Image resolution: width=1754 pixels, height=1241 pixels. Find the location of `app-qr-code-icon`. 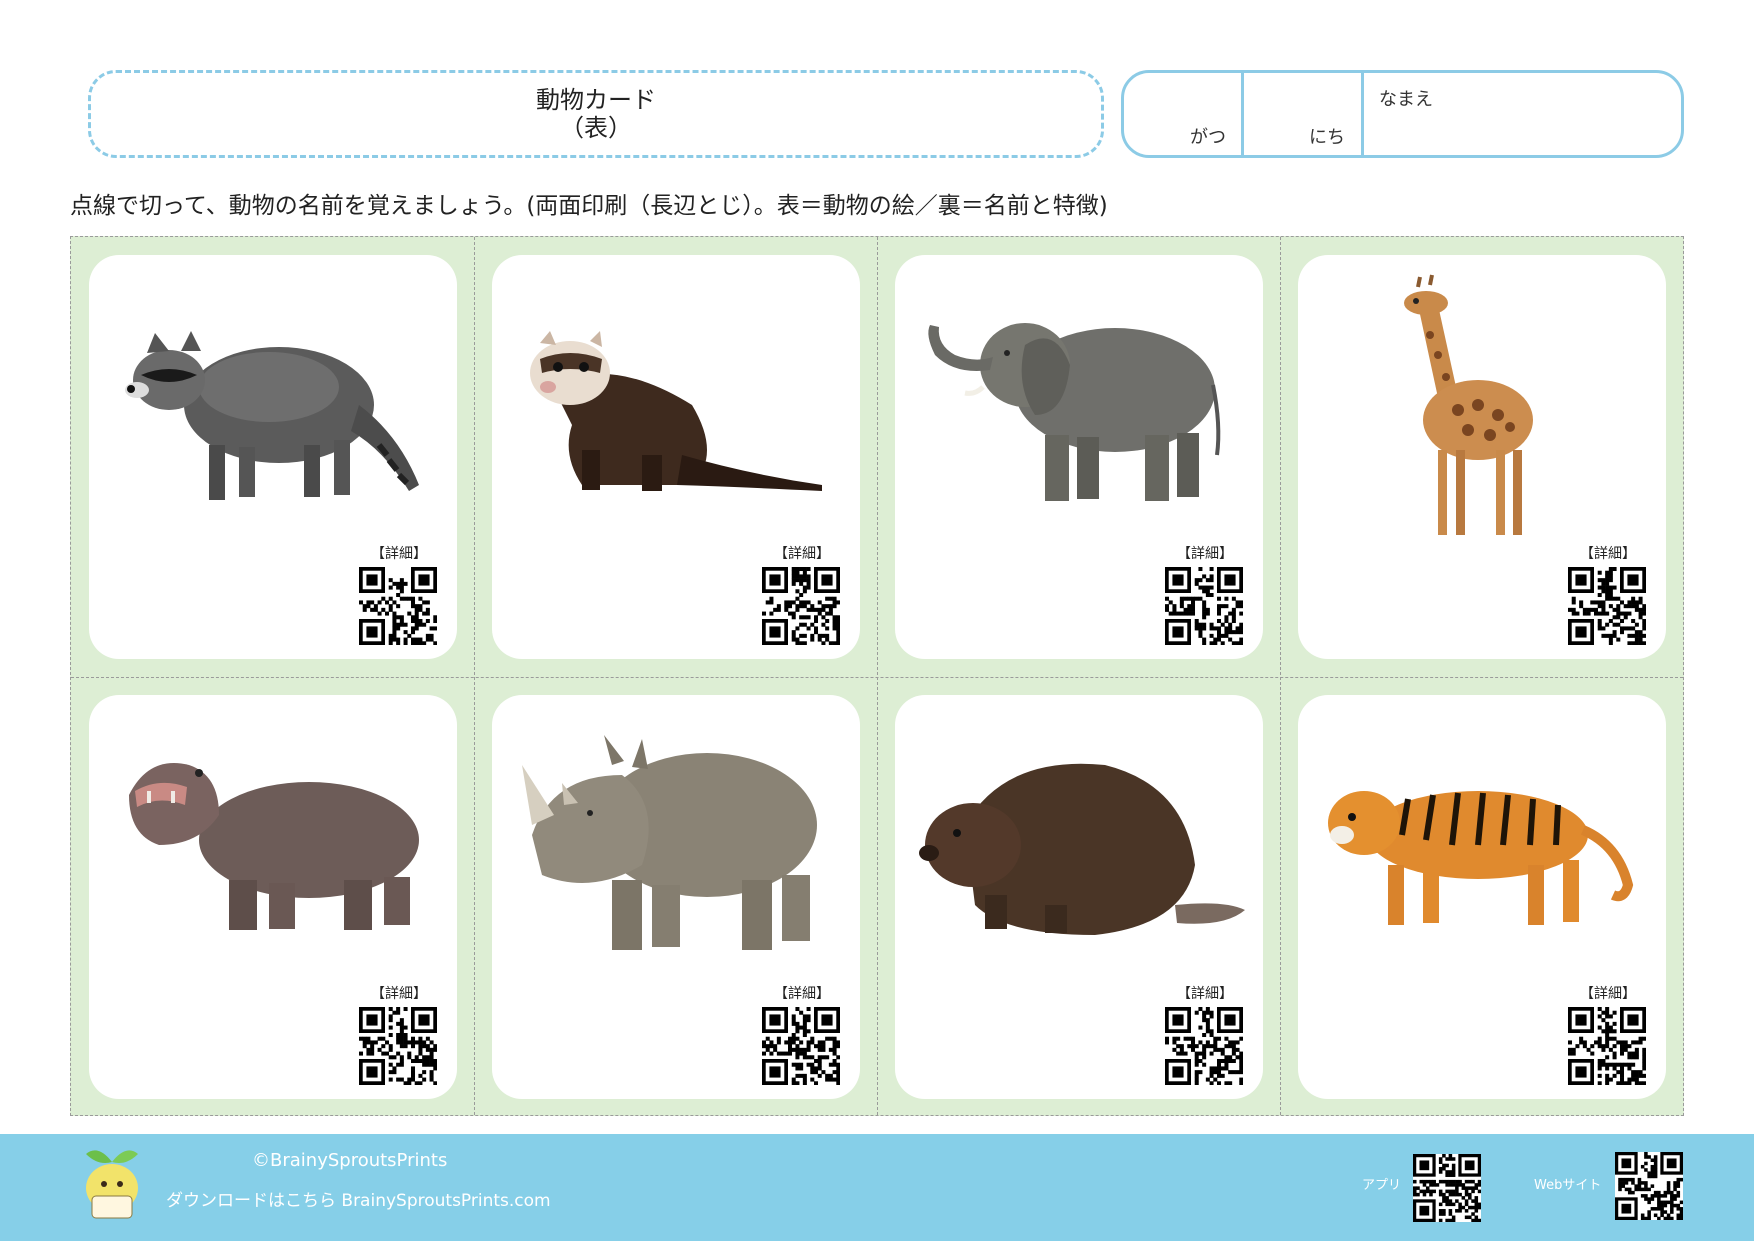

app-qr-code-icon is located at coordinates (1447, 1188).